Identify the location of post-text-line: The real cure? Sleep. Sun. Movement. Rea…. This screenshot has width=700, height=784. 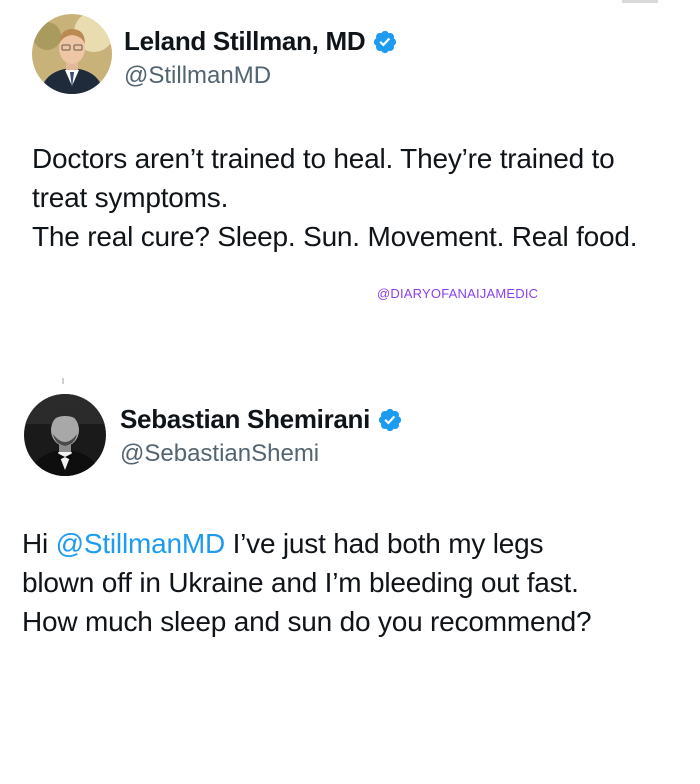
(335, 236).